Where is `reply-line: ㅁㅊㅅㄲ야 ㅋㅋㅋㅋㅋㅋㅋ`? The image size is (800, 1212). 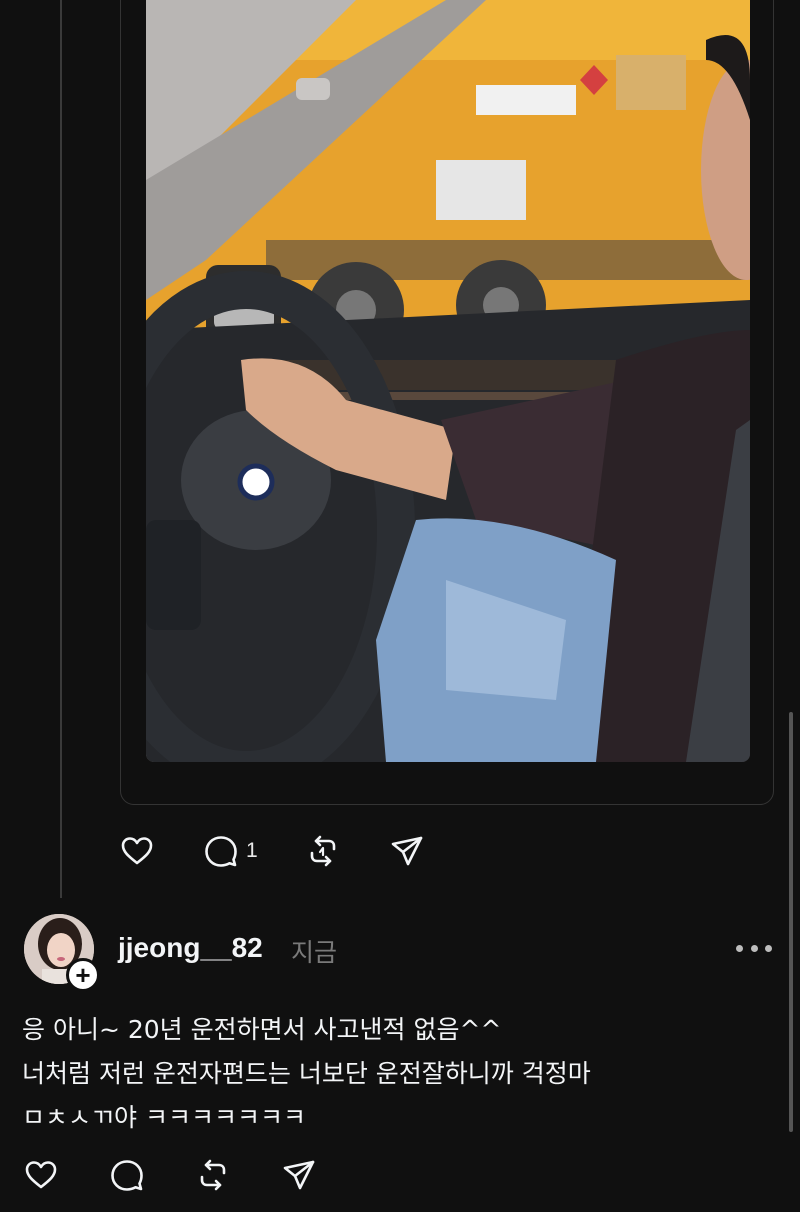
reply-line: ㅁㅊㅅㄲ야 ㅋㅋㅋㅋㅋㅋㅋ is located at coordinates (164, 1117).